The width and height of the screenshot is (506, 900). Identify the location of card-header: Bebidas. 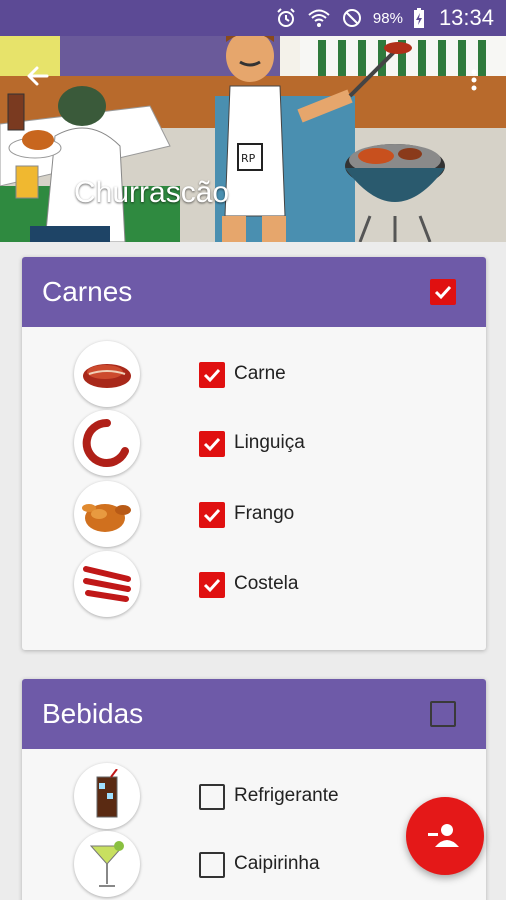
(254, 714).